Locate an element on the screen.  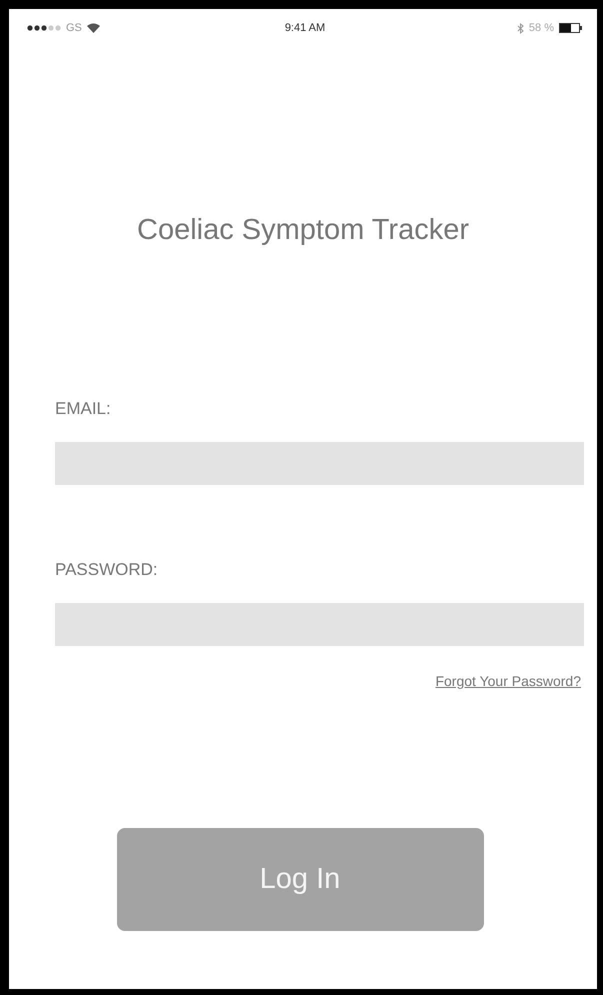
login-button: Log In is located at coordinates (300, 879).